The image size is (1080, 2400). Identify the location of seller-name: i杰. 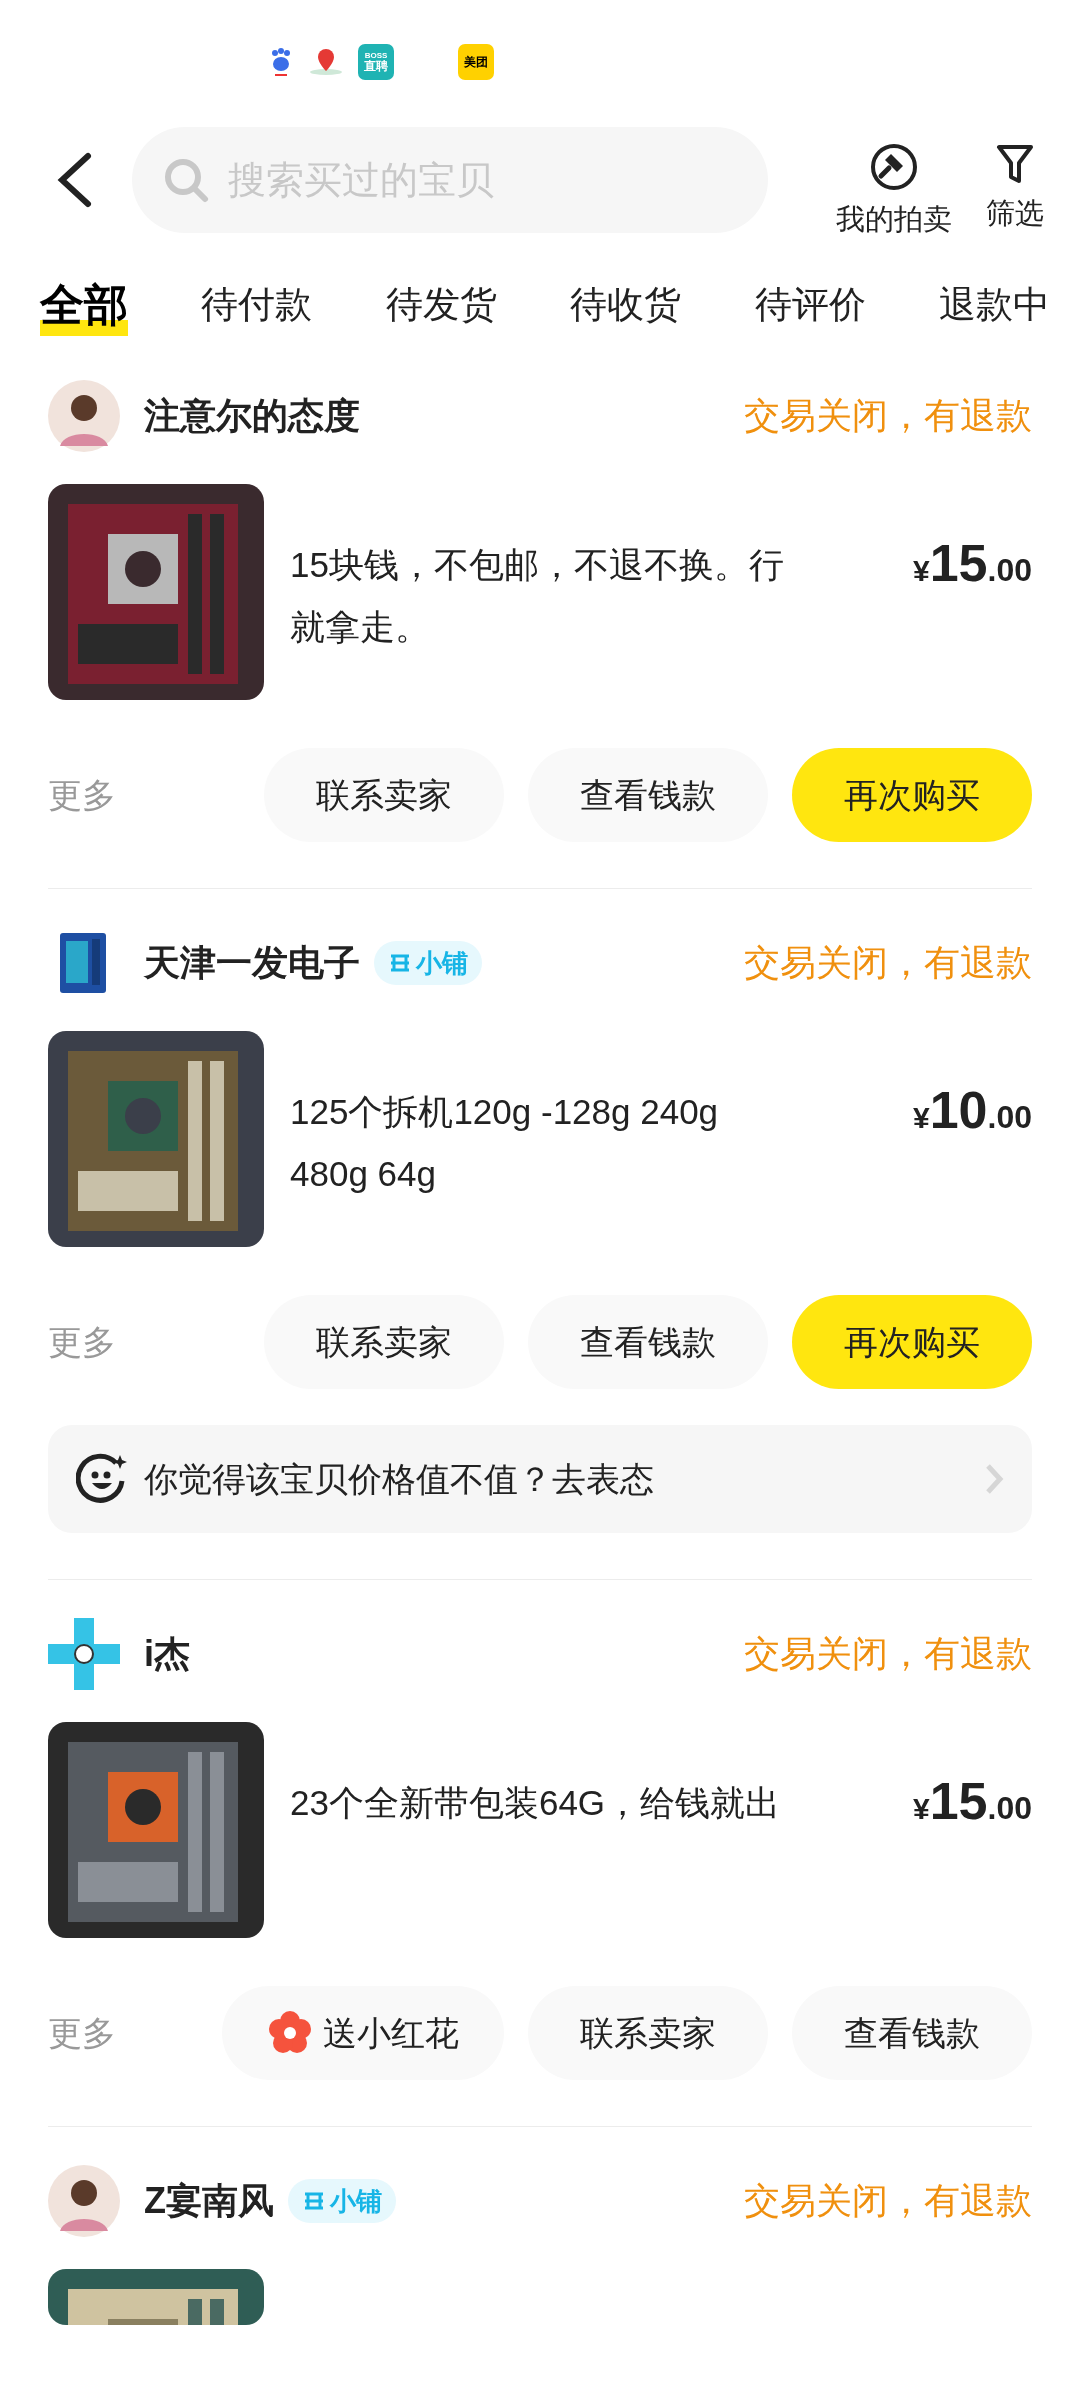
(167, 1654).